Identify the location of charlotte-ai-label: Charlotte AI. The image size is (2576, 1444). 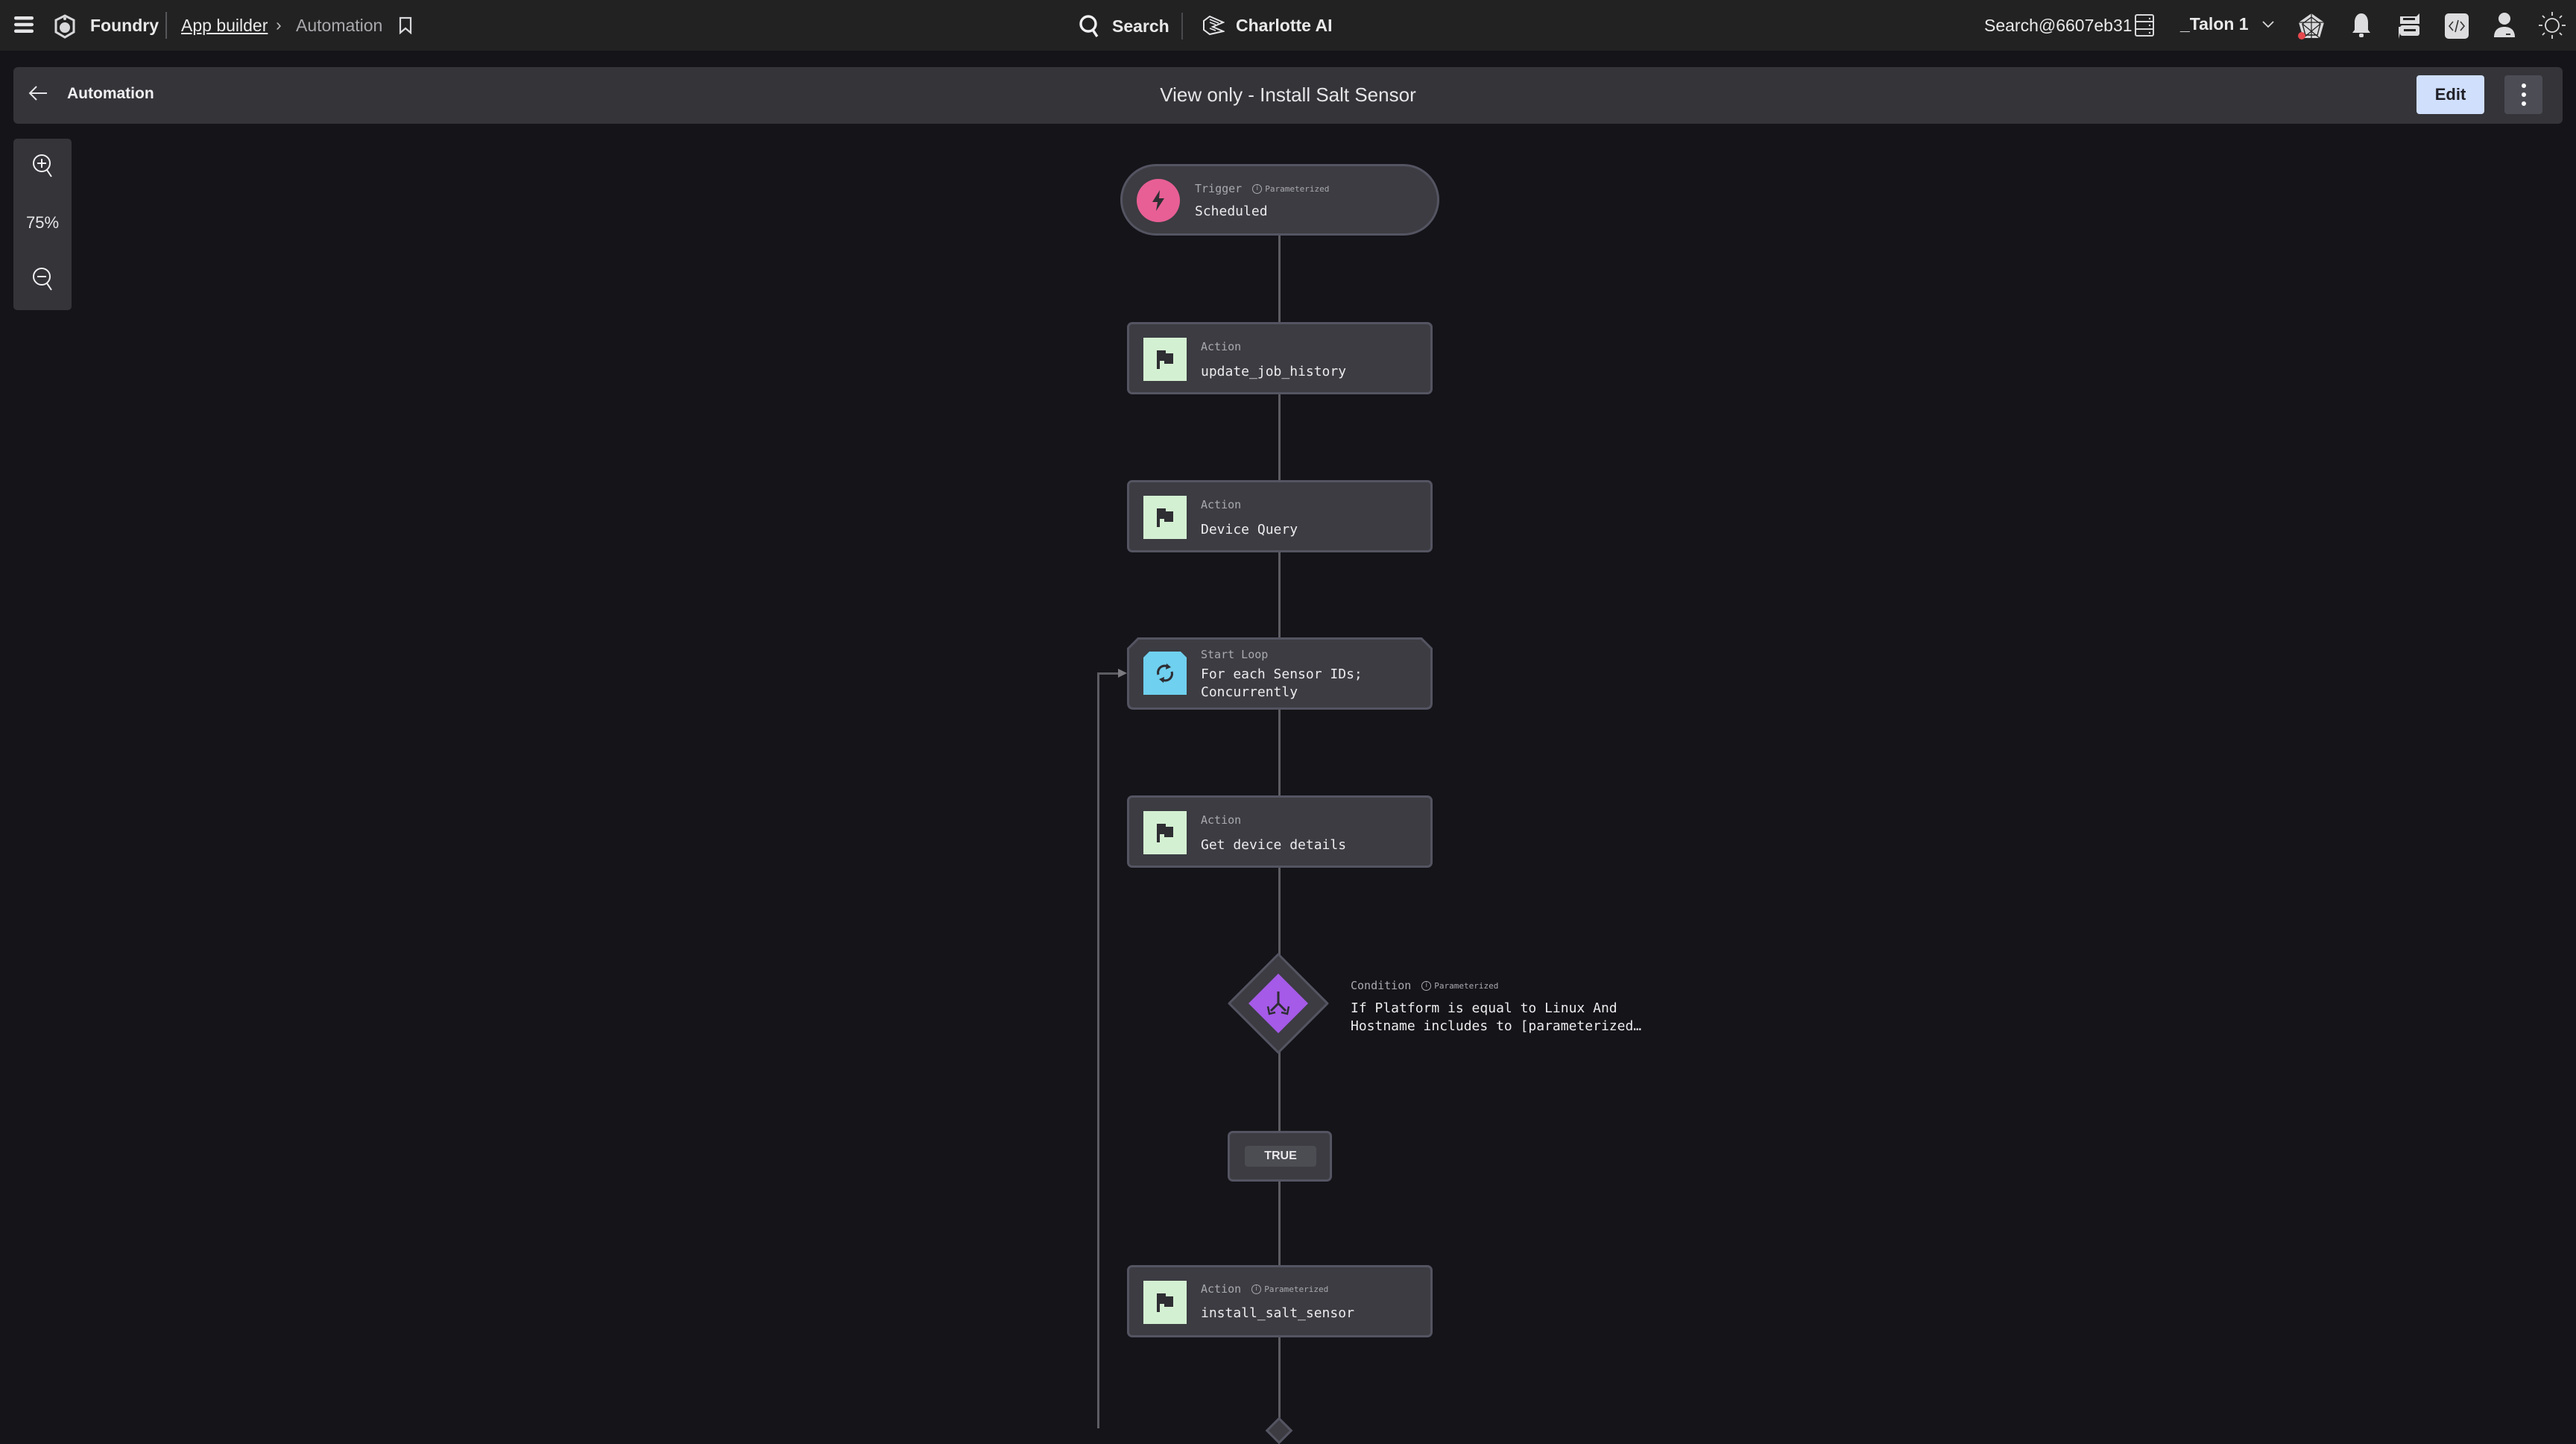
(1284, 25).